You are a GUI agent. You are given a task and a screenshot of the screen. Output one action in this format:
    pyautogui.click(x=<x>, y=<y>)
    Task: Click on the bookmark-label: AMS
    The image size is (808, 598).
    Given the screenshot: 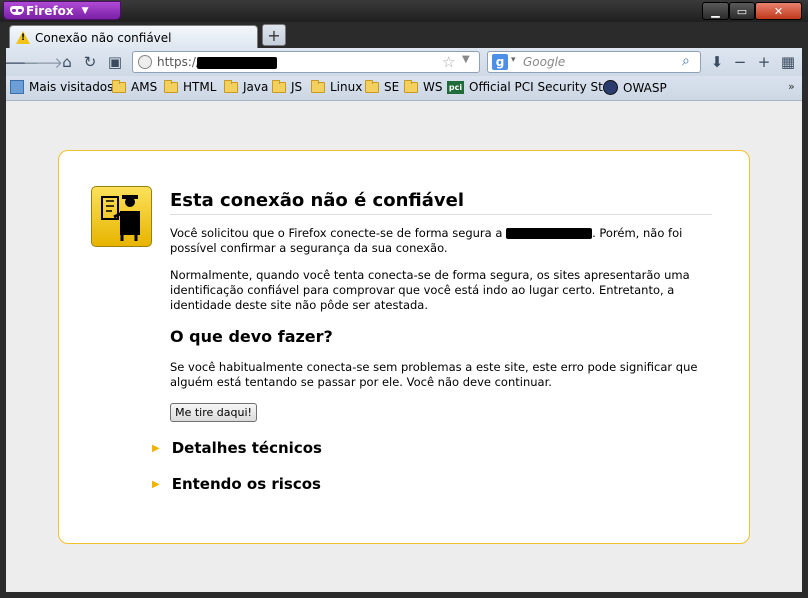 What is the action you would take?
    pyautogui.click(x=144, y=87)
    